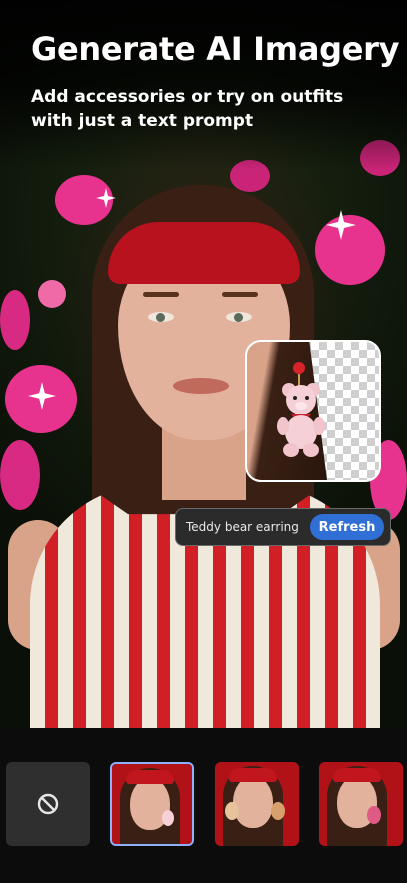  I want to click on prompt-bar: Teddy bear earring Refresh, so click(283, 527).